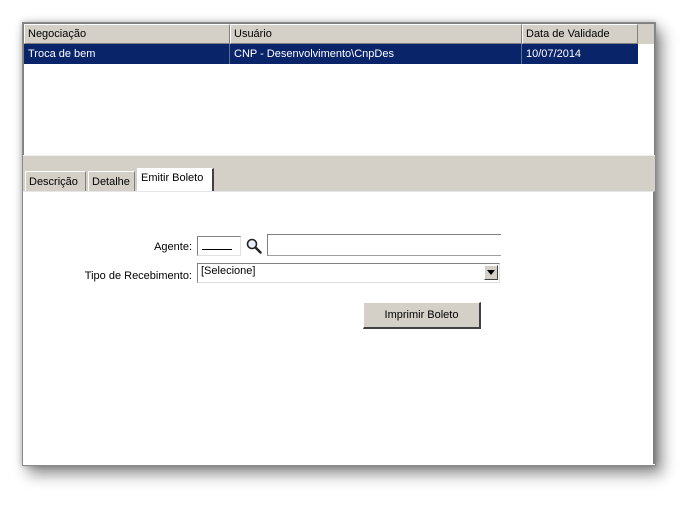 This screenshot has height=510, width=699. I want to click on grid-header: Negociação Usuário Data de Validade, so click(339, 34).